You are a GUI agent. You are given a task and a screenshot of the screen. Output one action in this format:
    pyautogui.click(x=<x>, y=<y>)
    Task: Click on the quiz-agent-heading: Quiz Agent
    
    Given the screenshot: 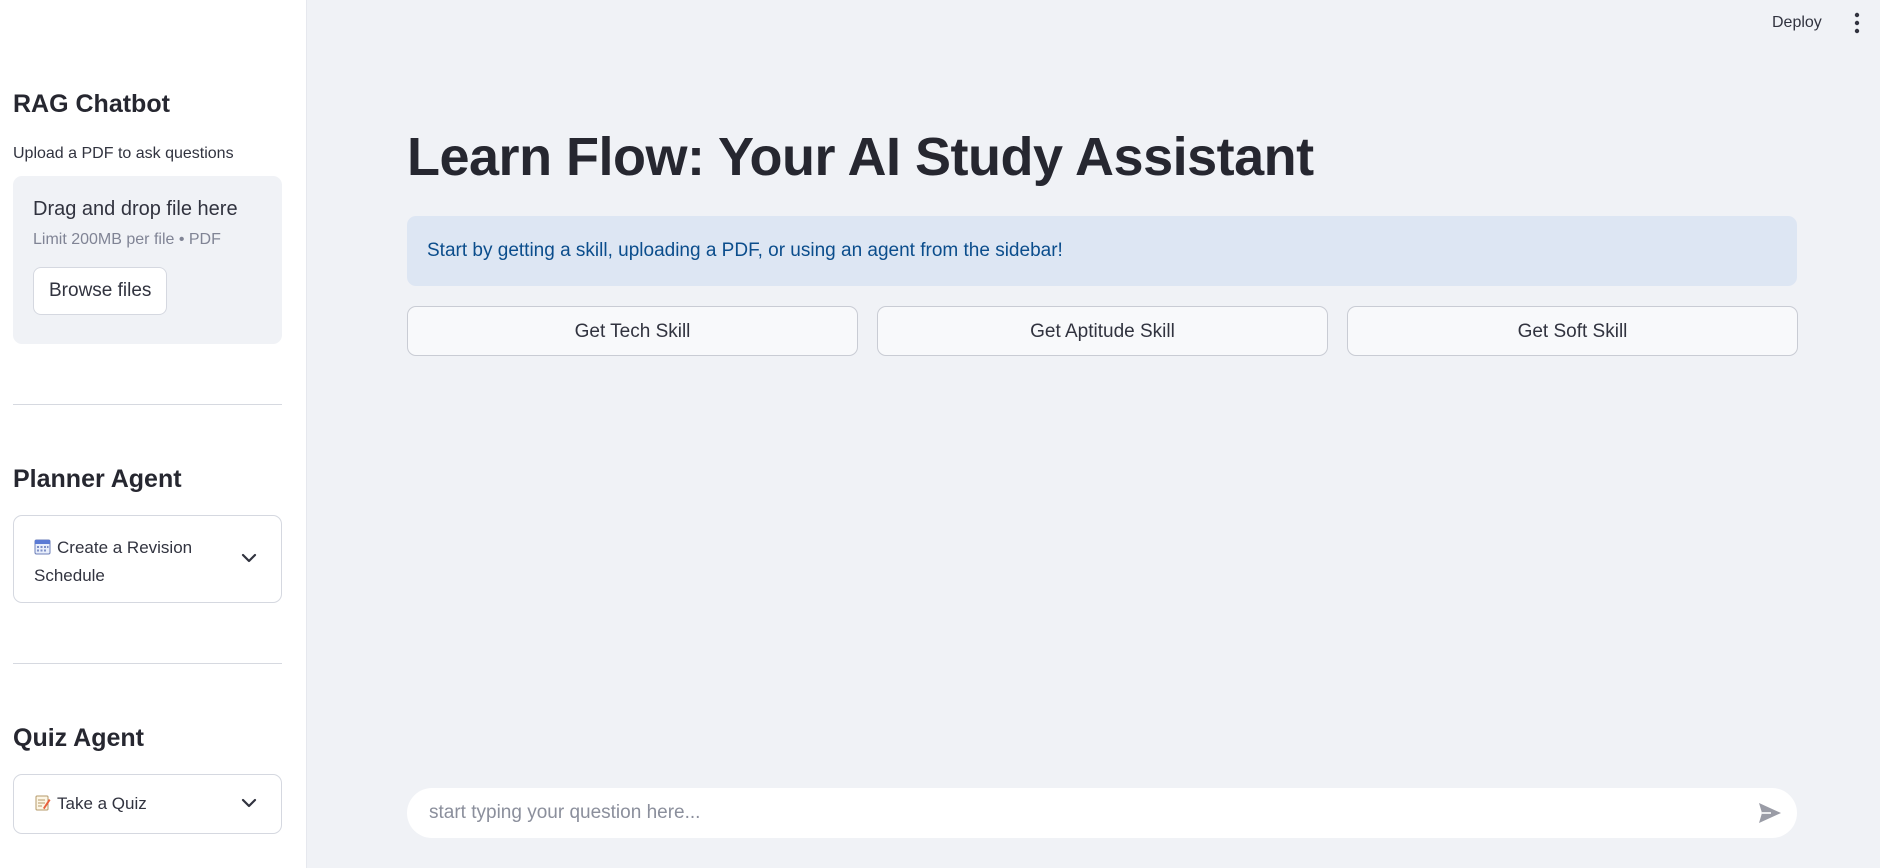 What is the action you would take?
    pyautogui.click(x=79, y=738)
    